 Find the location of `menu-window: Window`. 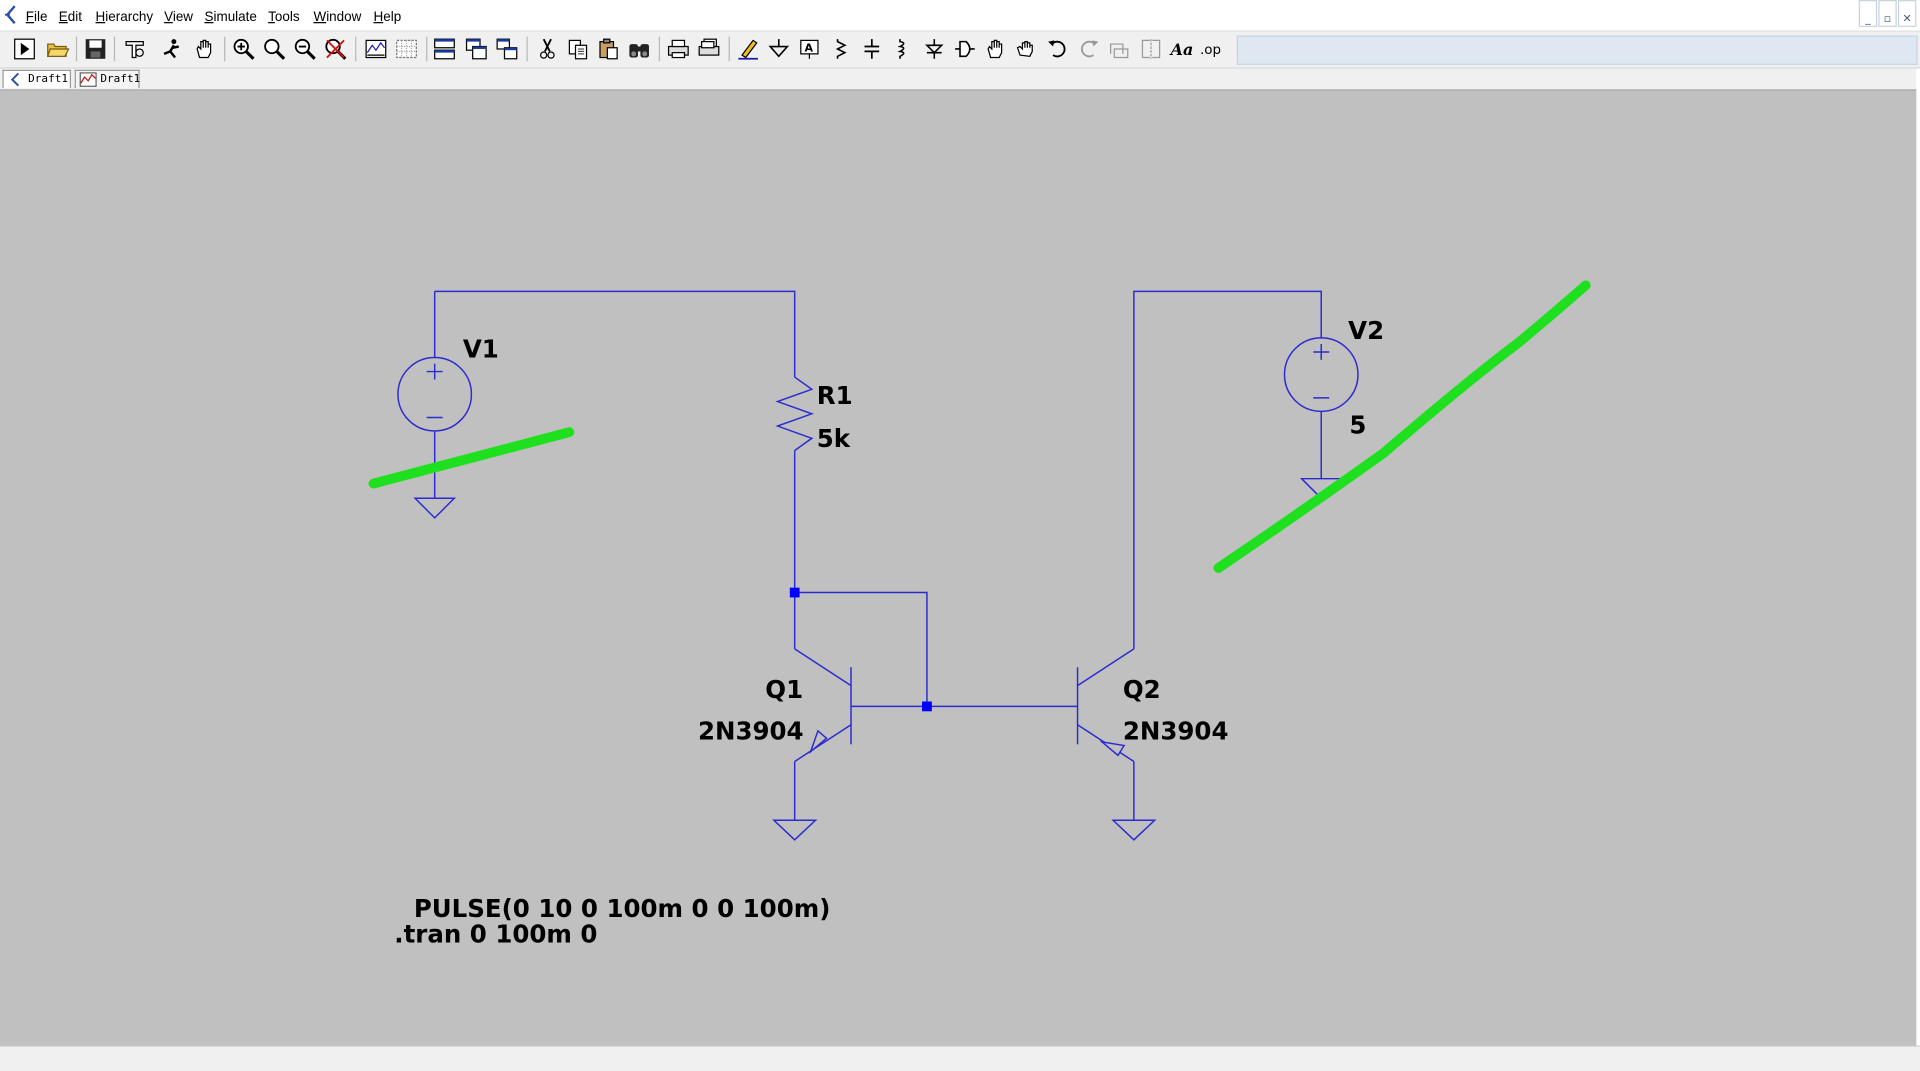

menu-window: Window is located at coordinates (337, 18).